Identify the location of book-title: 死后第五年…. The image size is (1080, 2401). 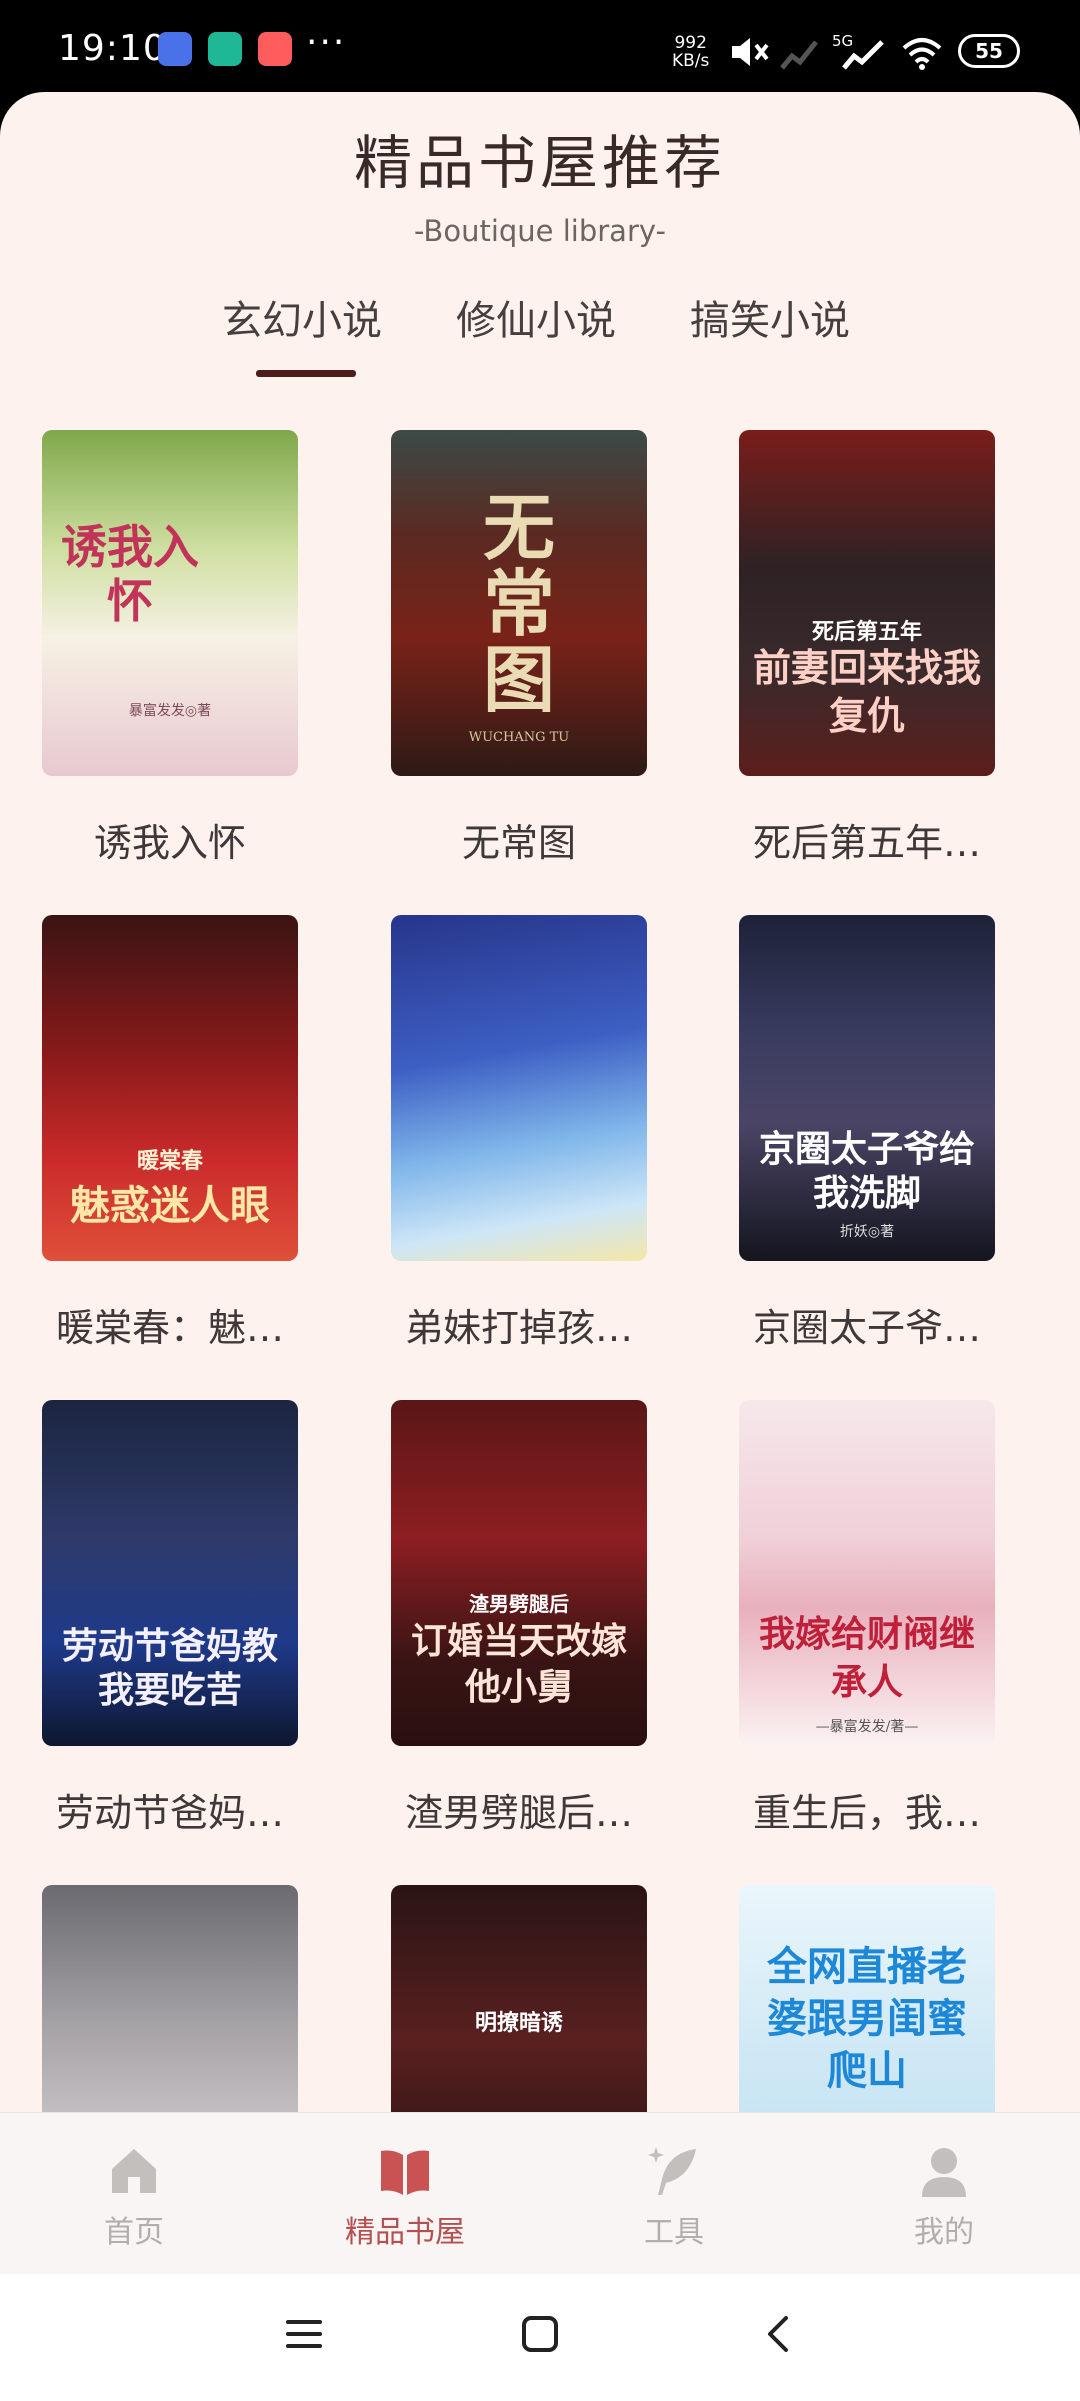
(866, 843).